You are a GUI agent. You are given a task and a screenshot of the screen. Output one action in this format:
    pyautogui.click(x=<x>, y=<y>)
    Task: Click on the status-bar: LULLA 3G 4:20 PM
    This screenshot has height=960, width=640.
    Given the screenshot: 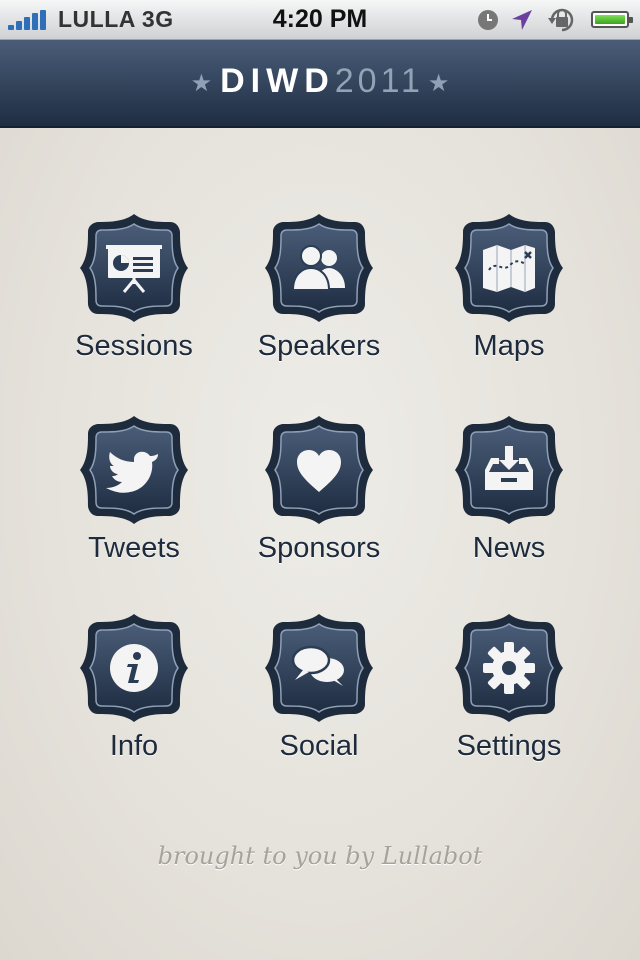 What is the action you would take?
    pyautogui.click(x=320, y=20)
    